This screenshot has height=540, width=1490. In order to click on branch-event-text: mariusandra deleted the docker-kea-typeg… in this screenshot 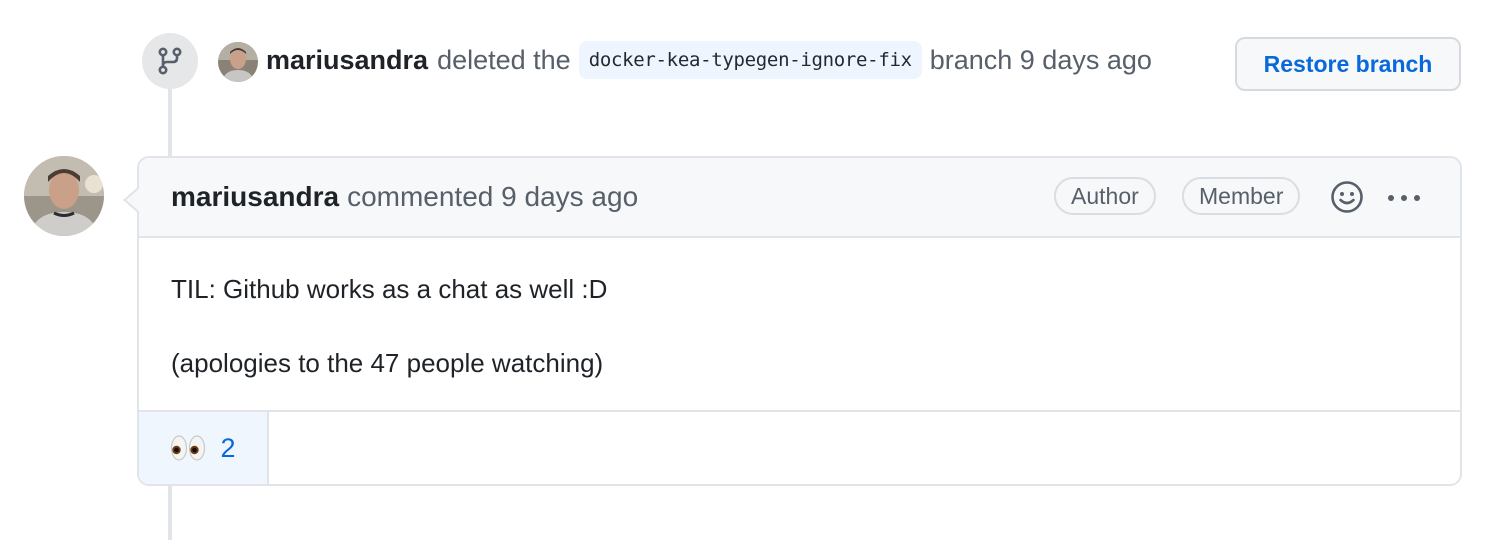, I will do `click(709, 60)`.